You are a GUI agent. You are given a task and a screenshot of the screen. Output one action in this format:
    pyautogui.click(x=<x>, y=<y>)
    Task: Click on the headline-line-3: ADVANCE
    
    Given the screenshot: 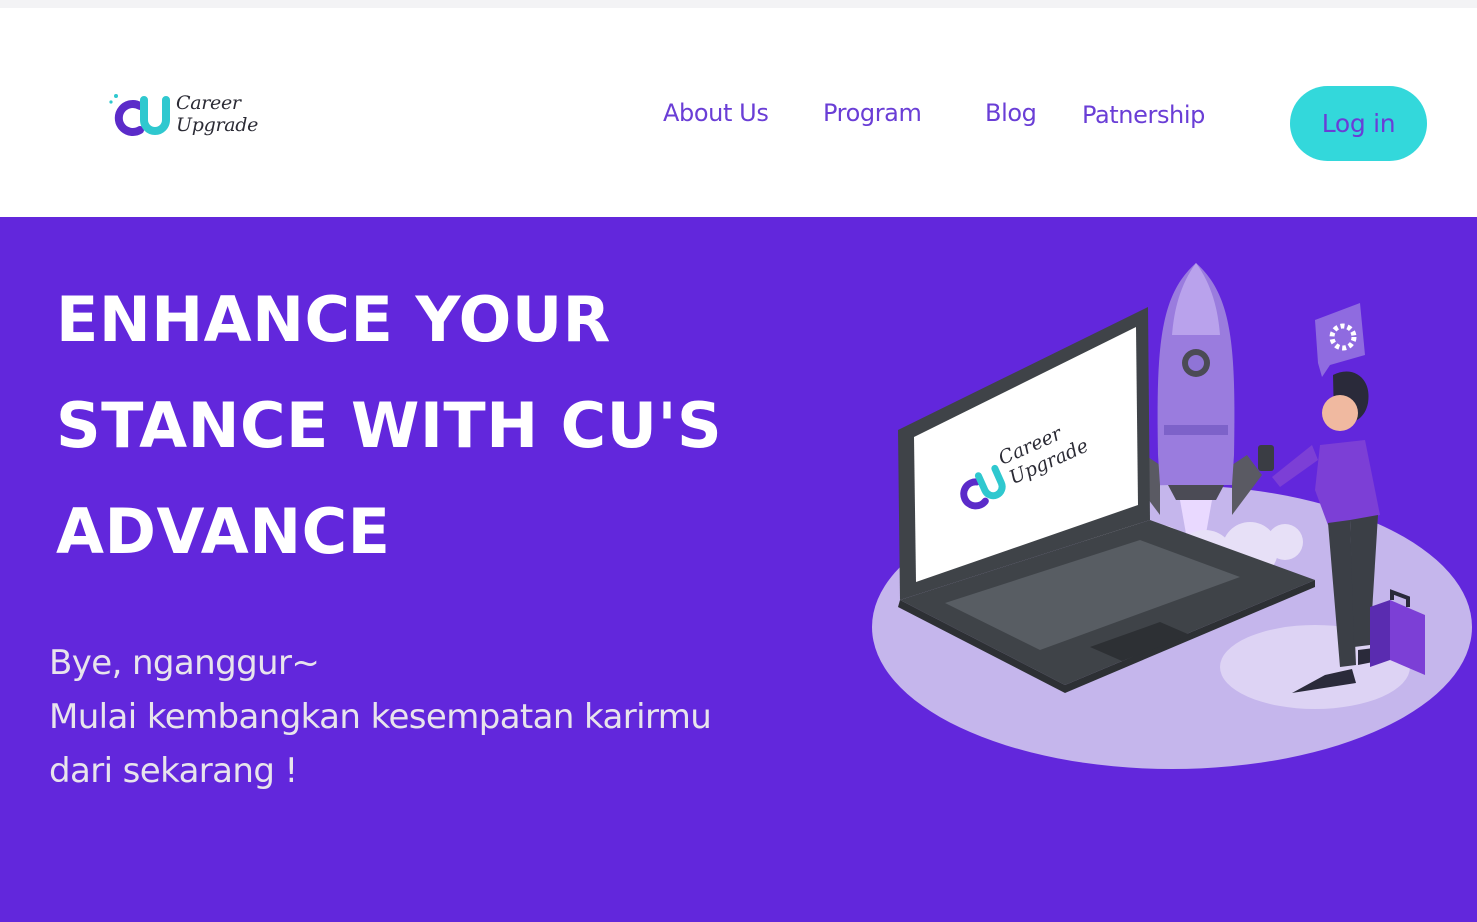 What is the action you would take?
    pyautogui.click(x=223, y=531)
    